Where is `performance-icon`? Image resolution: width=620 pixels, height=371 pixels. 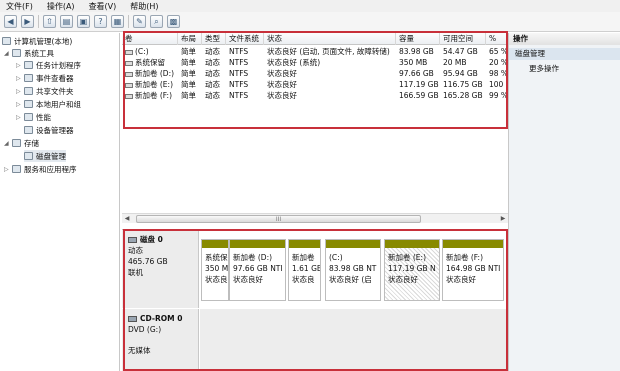 performance-icon is located at coordinates (28, 117).